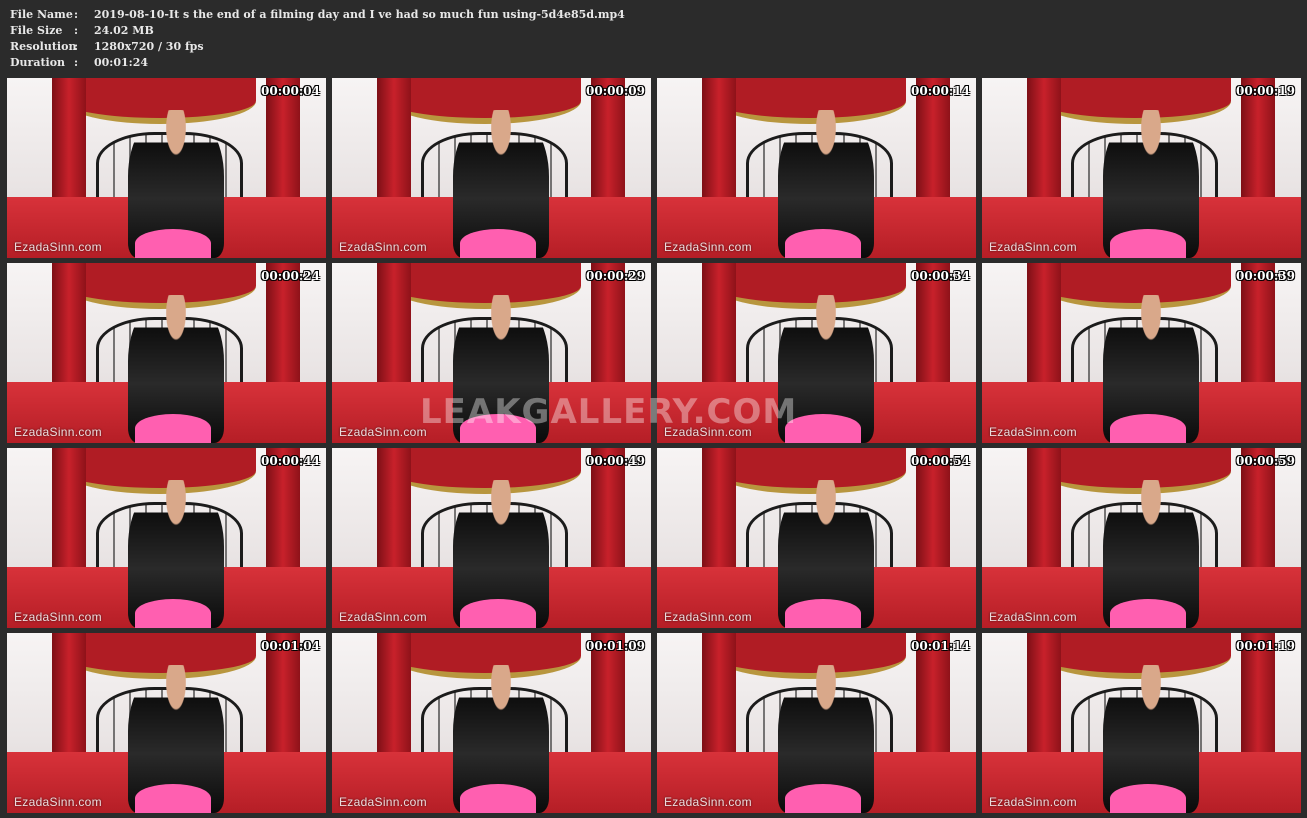  Describe the element at coordinates (124, 30) in the screenshot. I see `file-size-value: 24.02 MB` at that location.